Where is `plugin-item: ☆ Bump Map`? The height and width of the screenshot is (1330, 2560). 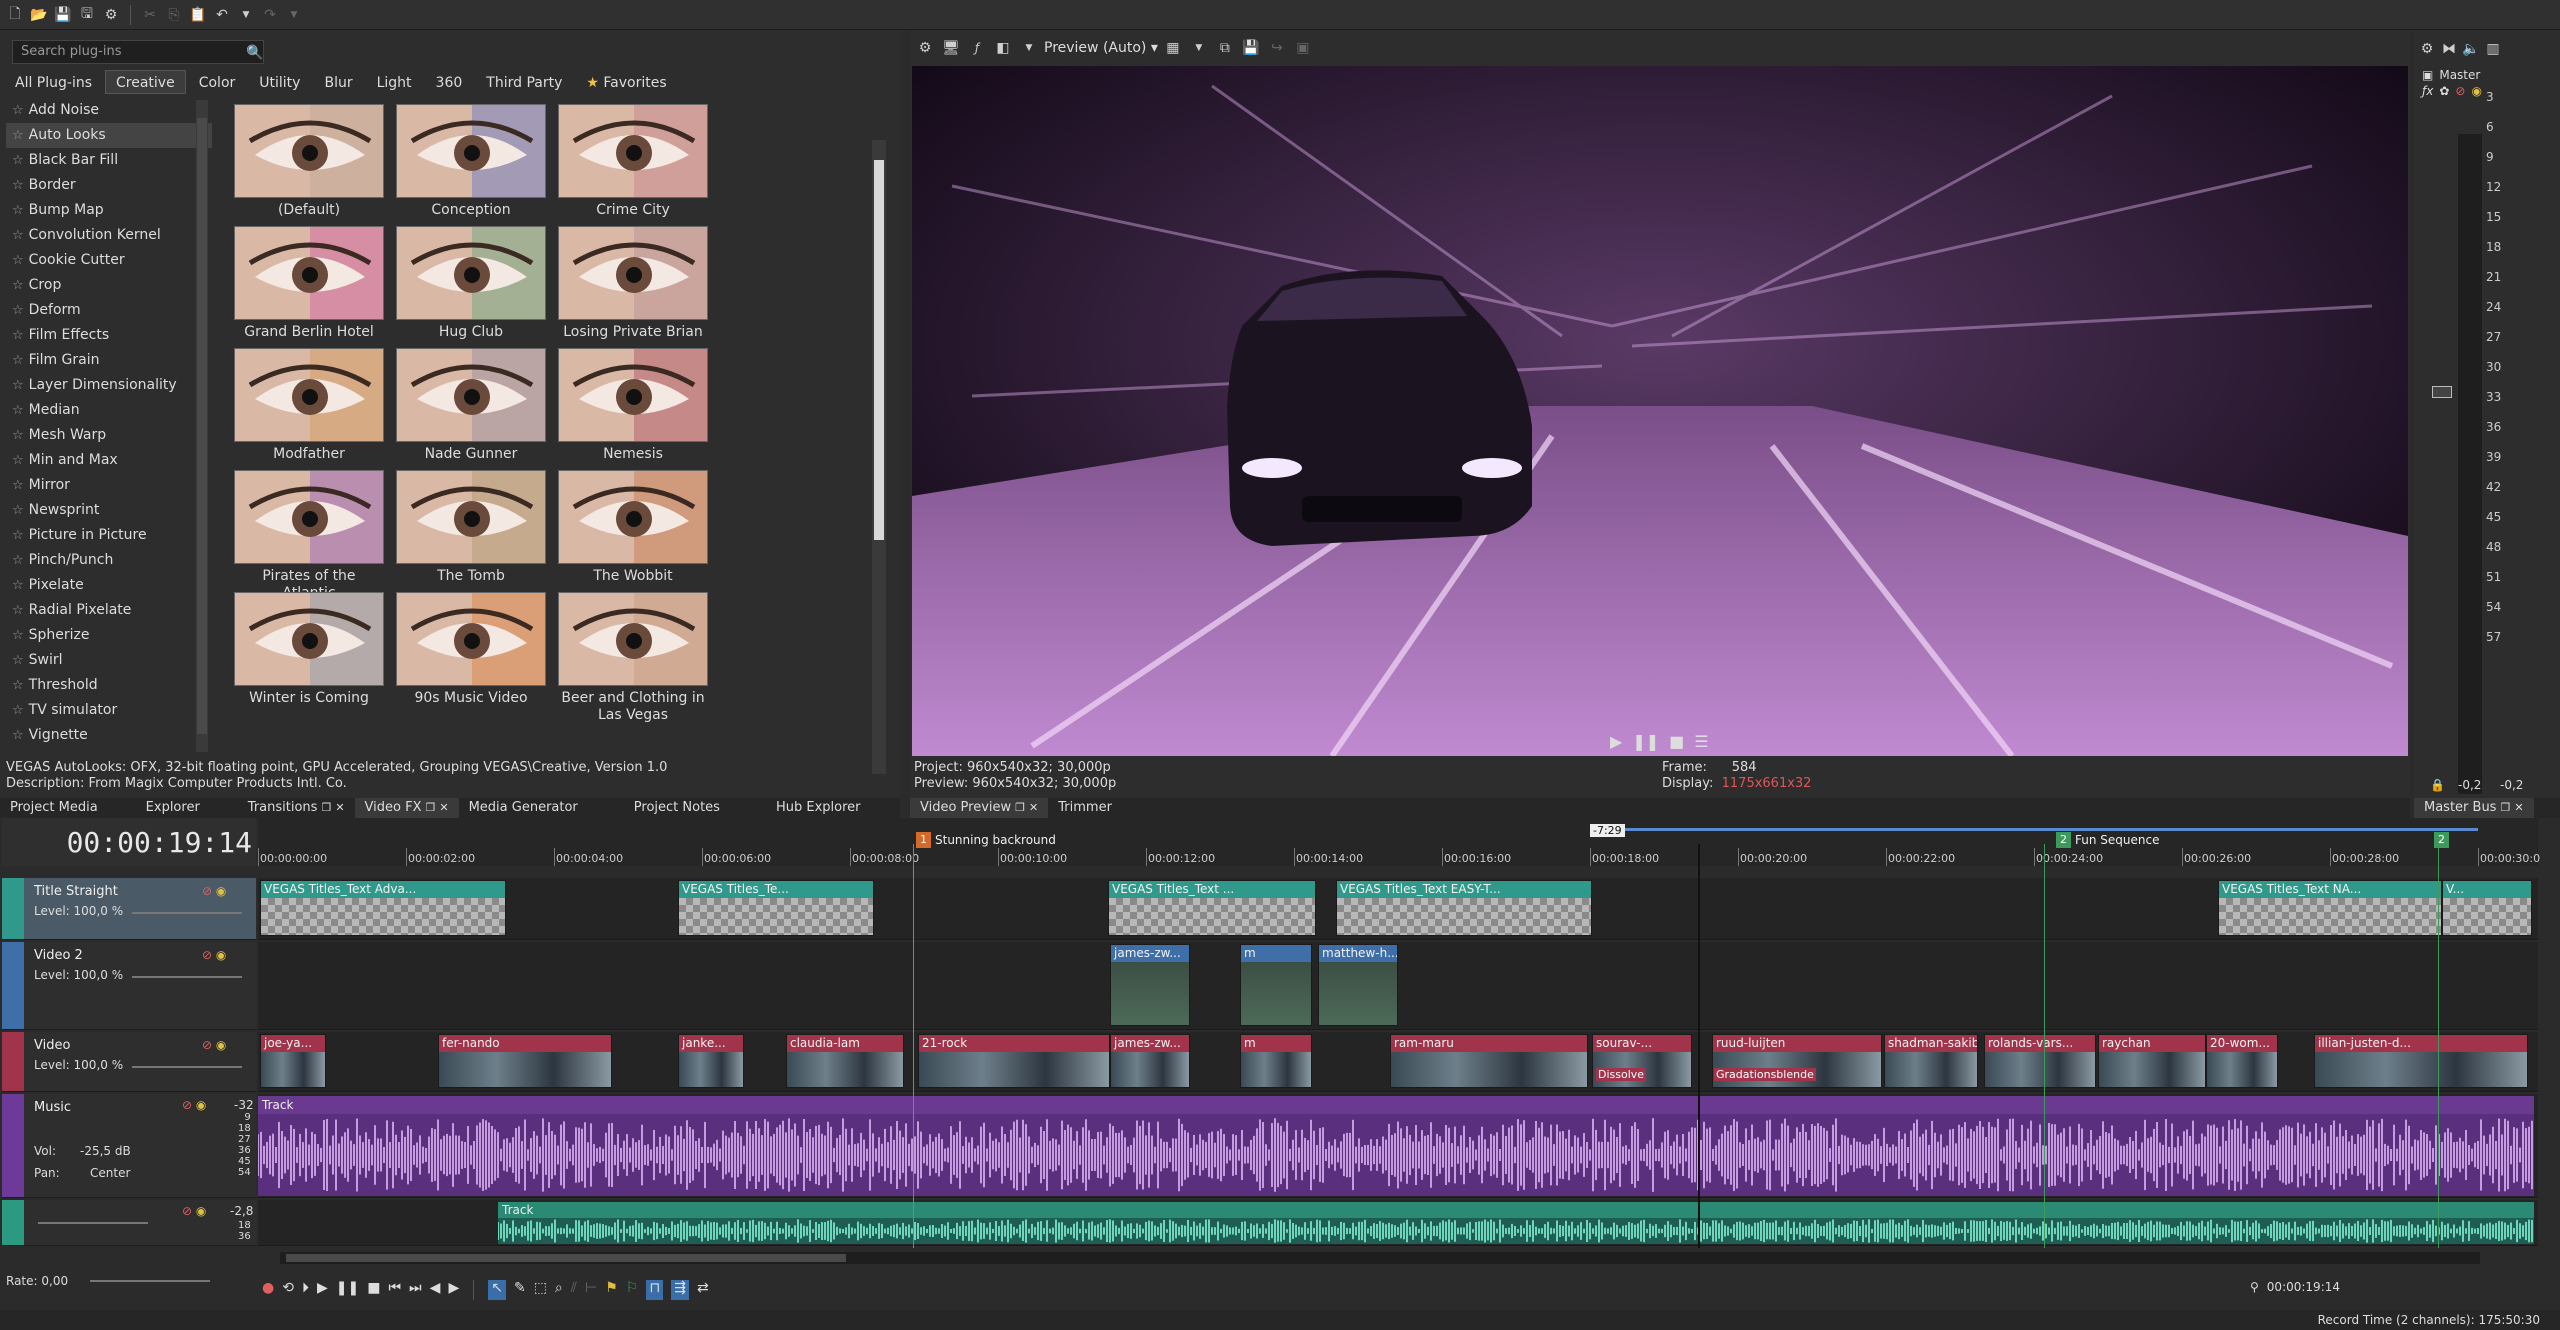 plugin-item: ☆ Bump Map is located at coordinates (109, 210).